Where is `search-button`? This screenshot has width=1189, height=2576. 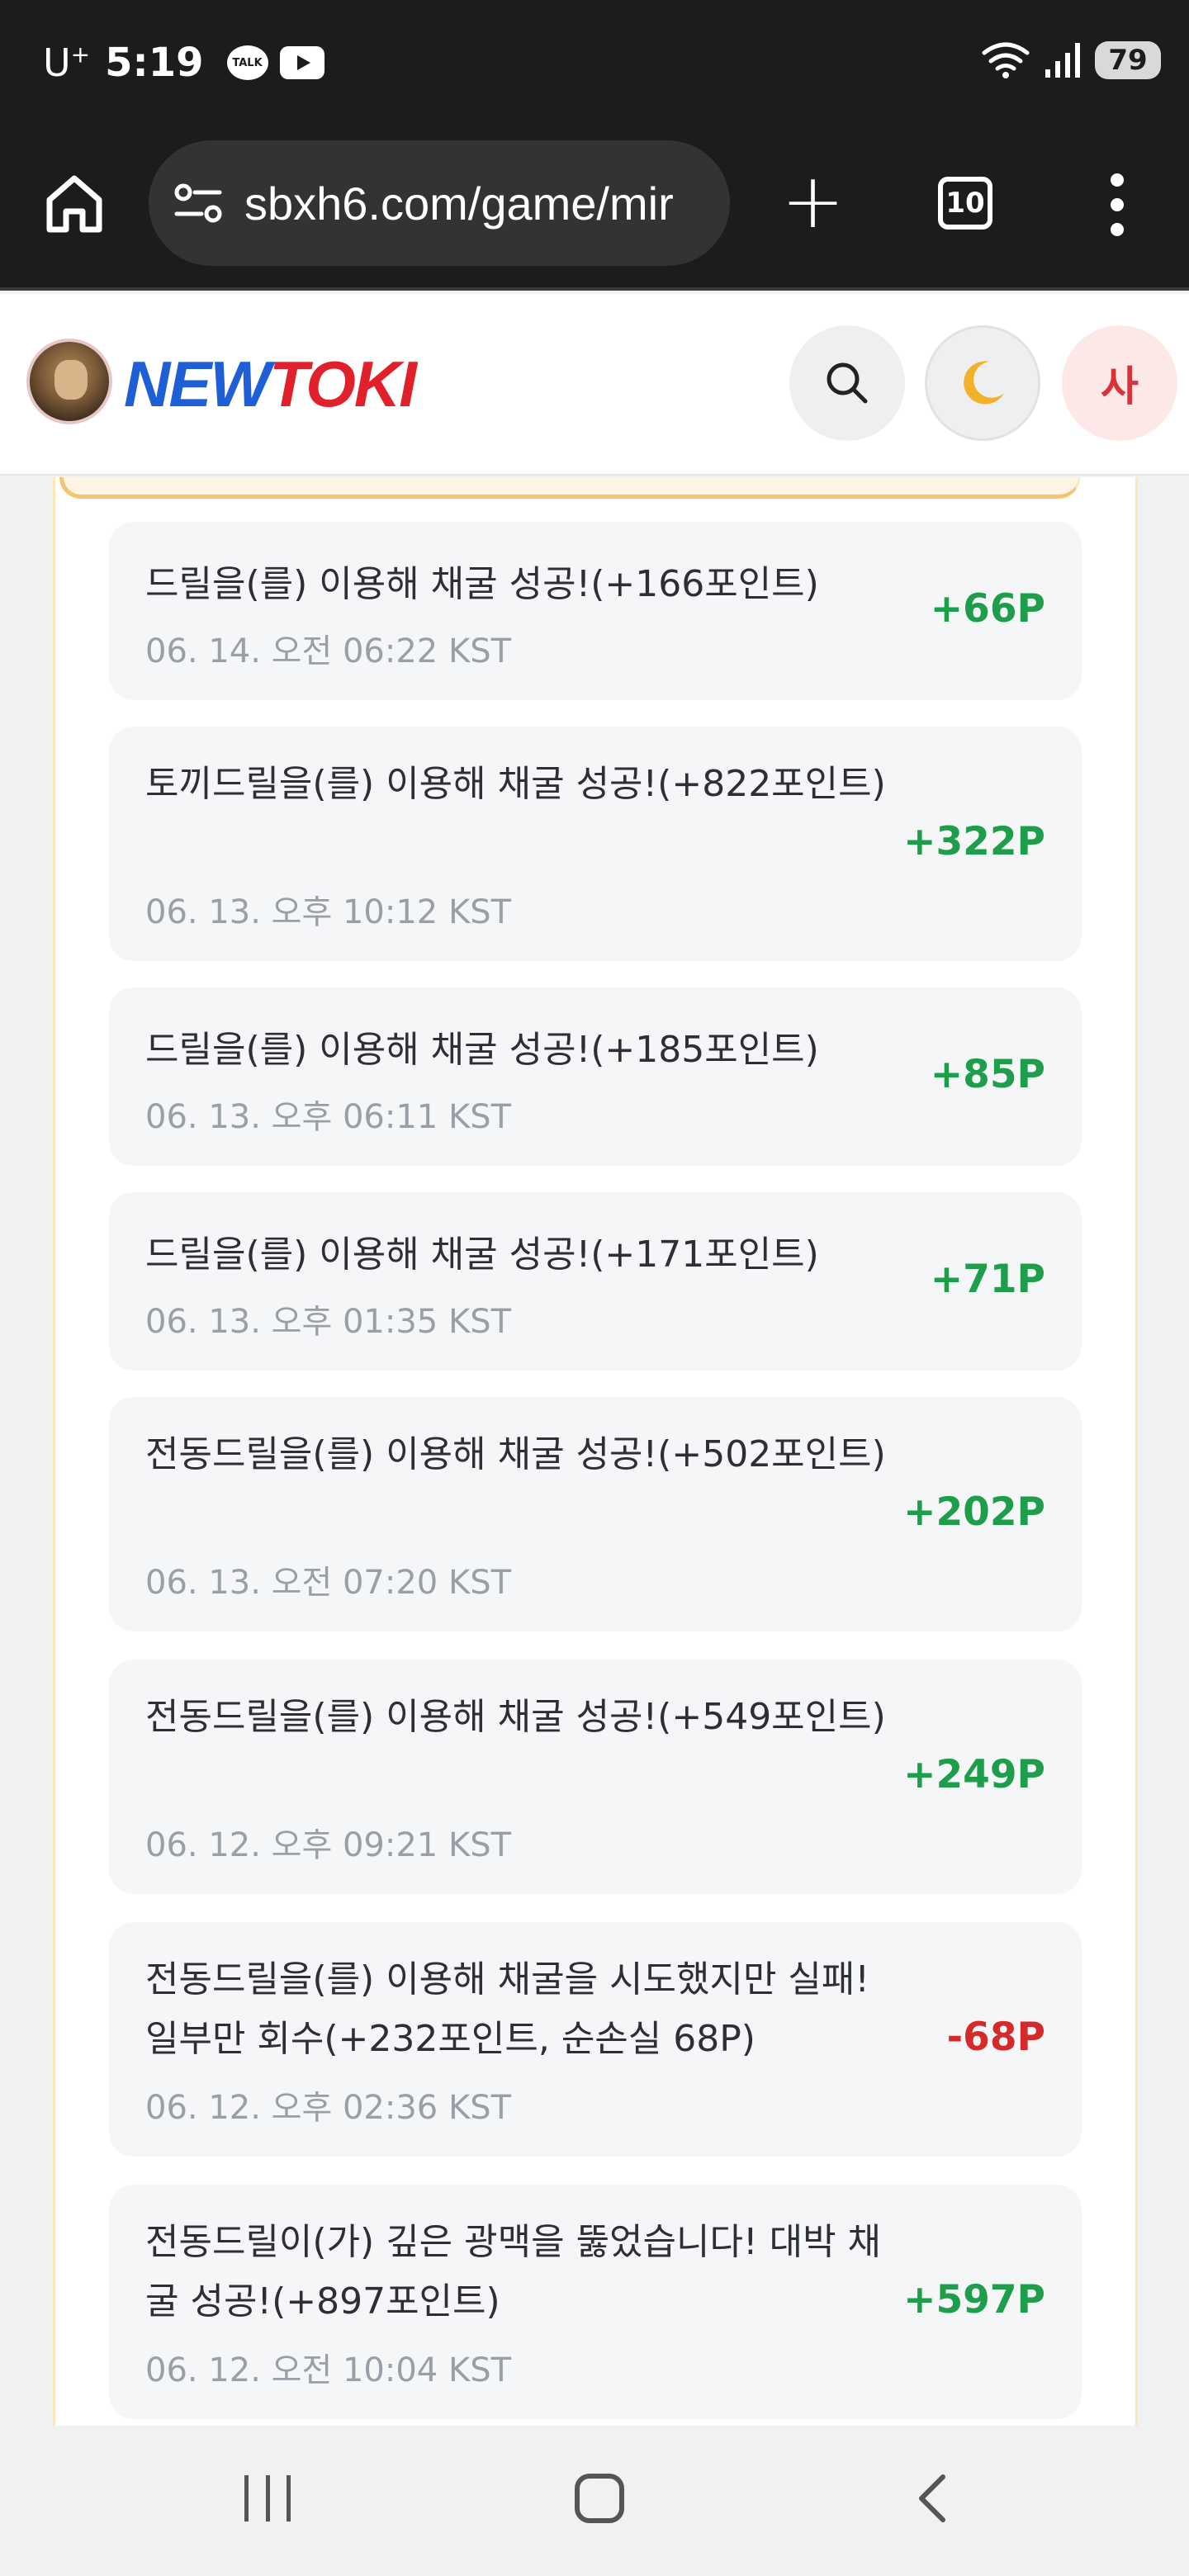 search-button is located at coordinates (847, 383).